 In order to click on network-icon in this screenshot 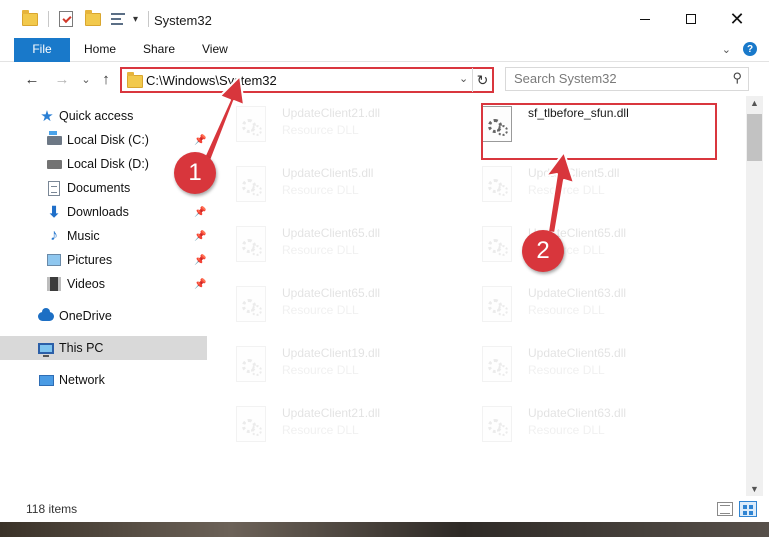, I will do `click(46, 380)`.